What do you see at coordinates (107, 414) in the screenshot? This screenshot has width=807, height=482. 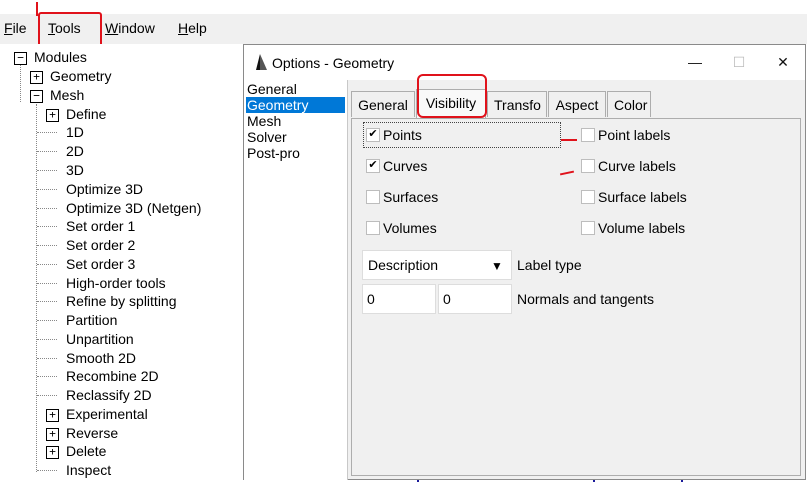 I see `tree-item-label: Experimental` at bounding box center [107, 414].